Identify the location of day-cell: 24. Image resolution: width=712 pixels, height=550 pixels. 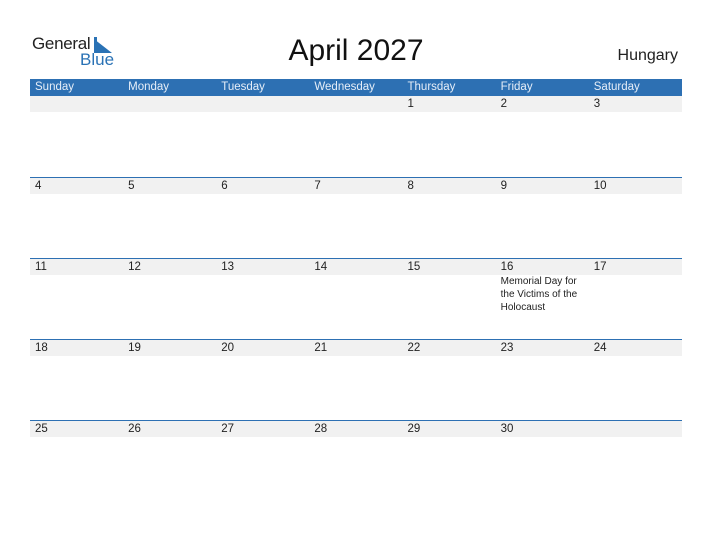
(635, 348).